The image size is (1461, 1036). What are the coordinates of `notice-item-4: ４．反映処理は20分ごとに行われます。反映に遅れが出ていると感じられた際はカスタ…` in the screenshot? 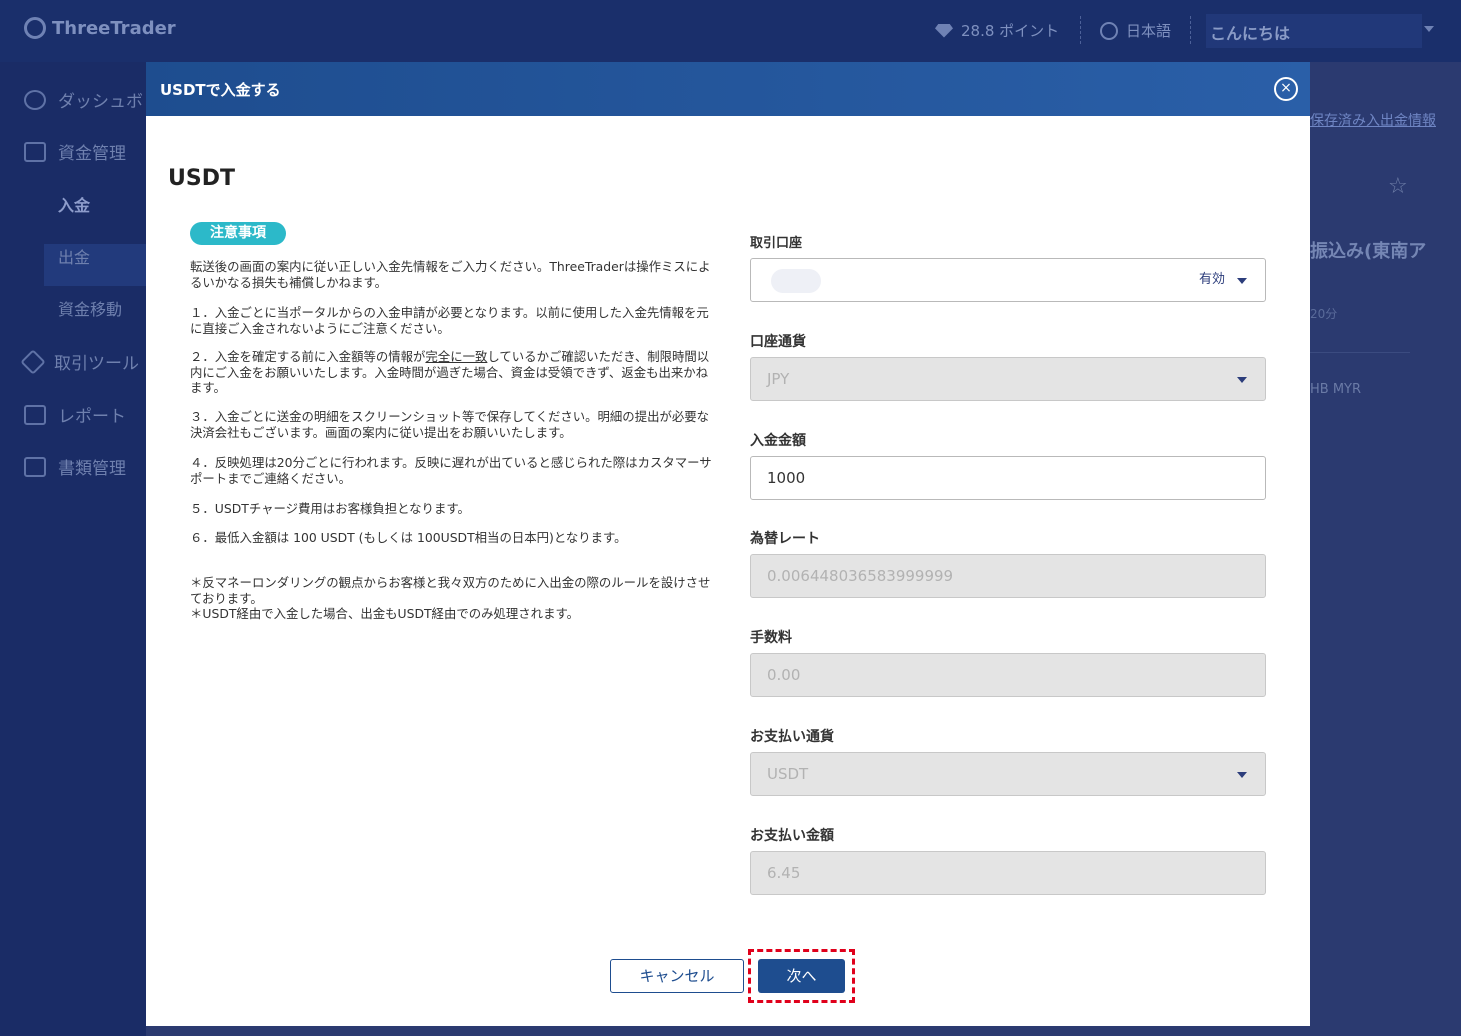 It's located at (451, 470).